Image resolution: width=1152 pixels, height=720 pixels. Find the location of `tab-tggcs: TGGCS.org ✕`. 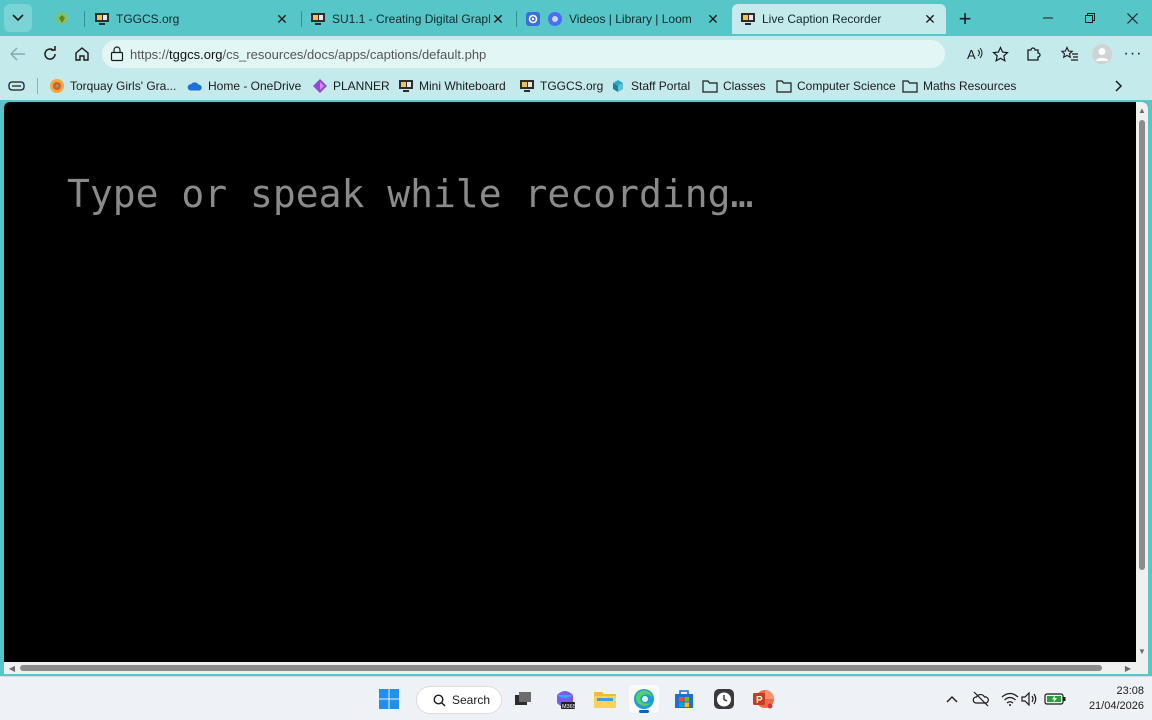

tab-tggcs: TGGCS.org ✕ is located at coordinates (192, 19).